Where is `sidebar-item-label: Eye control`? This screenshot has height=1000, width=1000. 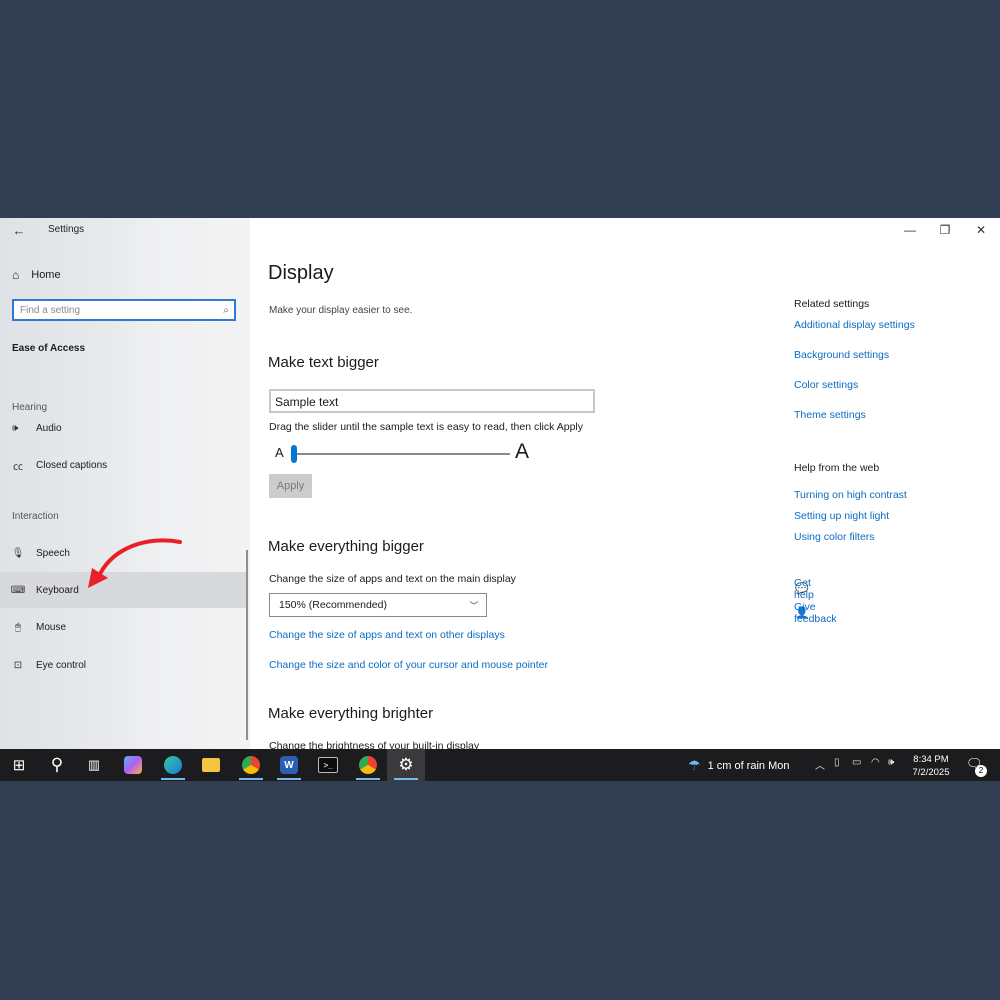 sidebar-item-label: Eye control is located at coordinates (61, 665).